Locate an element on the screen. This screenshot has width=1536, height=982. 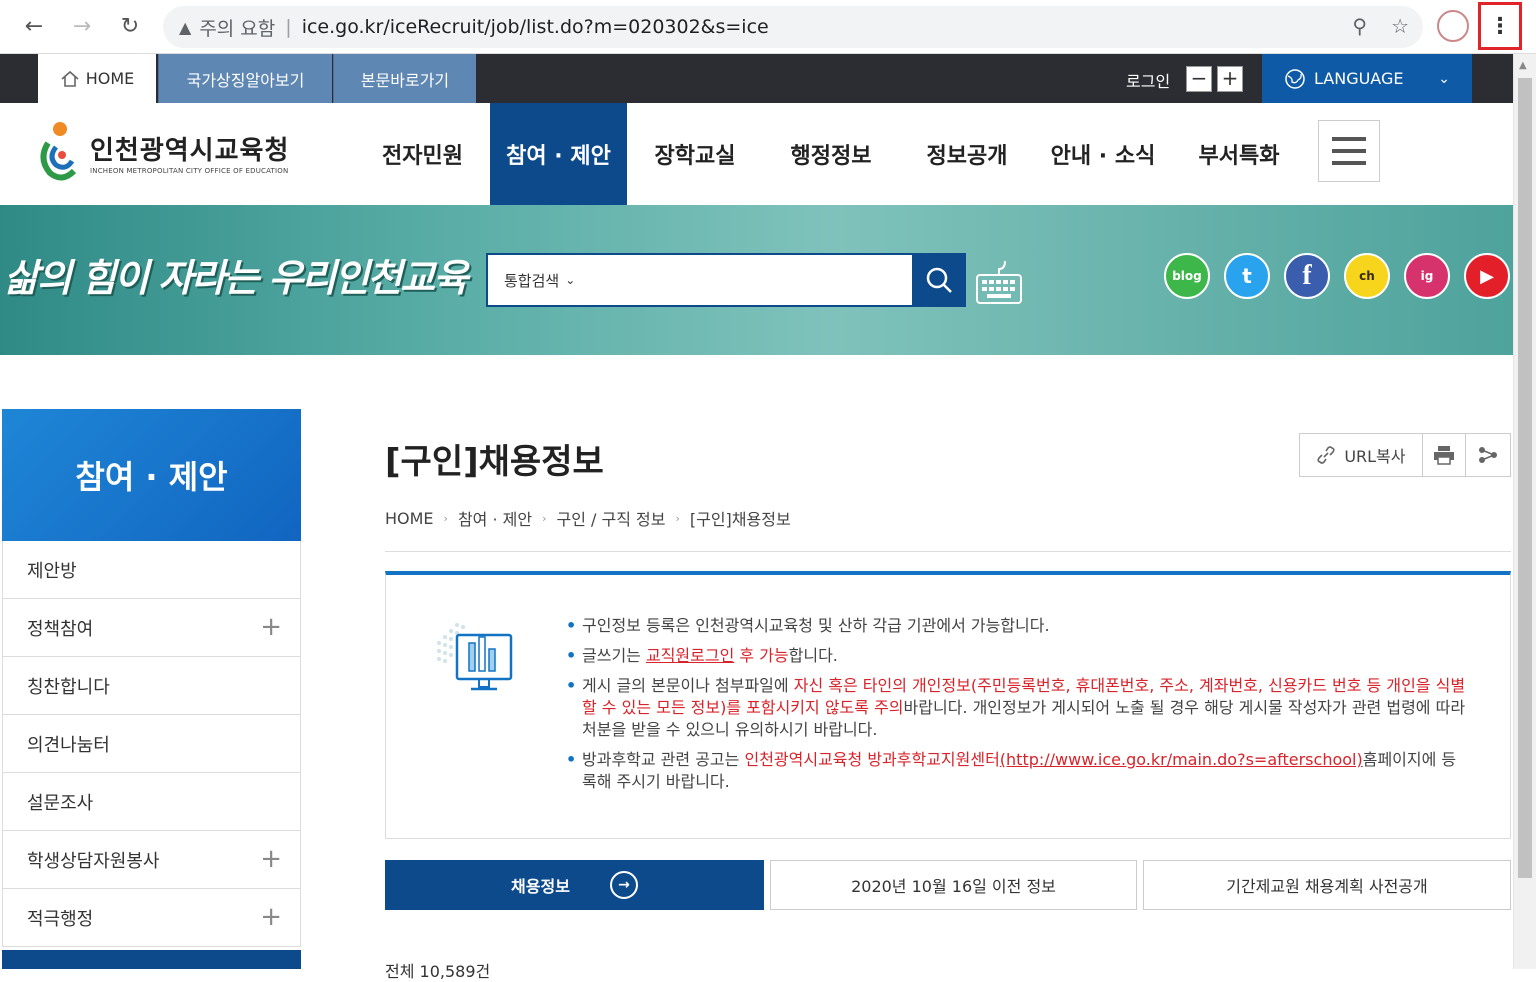
print-button is located at coordinates (1445, 455).